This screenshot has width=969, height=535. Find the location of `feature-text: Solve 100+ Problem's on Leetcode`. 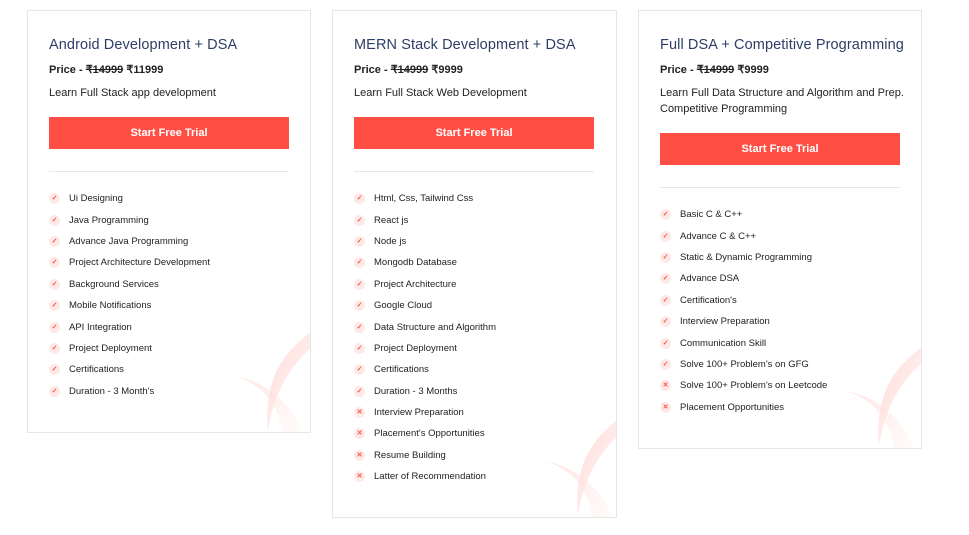

feature-text: Solve 100+ Problem's on Leetcode is located at coordinates (754, 386).